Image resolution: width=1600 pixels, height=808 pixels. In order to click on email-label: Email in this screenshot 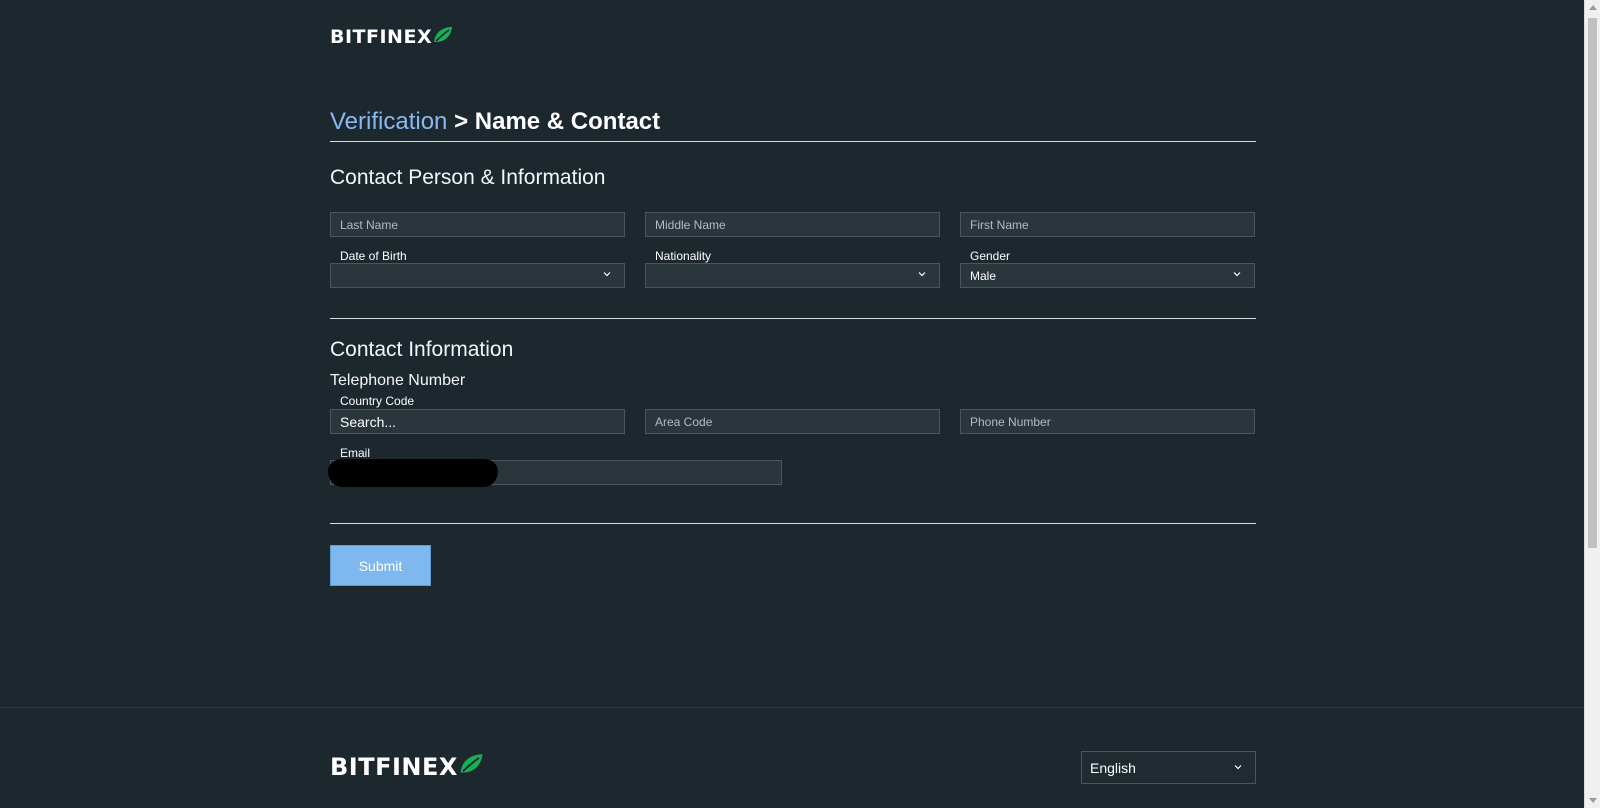, I will do `click(355, 453)`.